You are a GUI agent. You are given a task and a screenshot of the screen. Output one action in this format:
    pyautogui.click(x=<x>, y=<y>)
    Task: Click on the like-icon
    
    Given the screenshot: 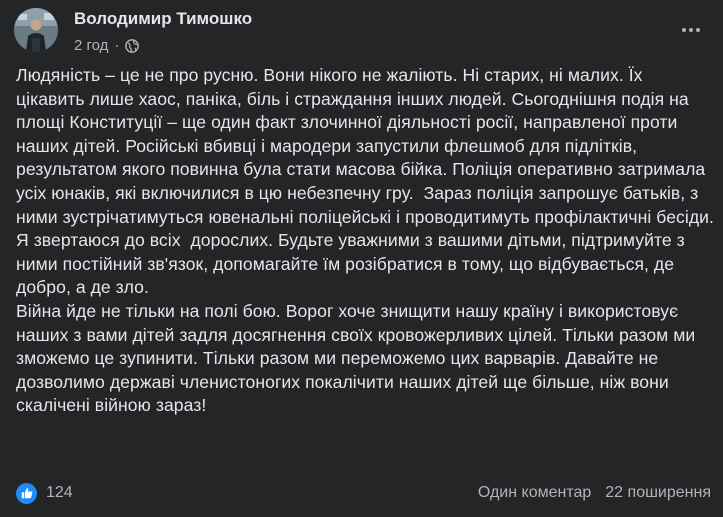 What is the action you would take?
    pyautogui.click(x=26, y=493)
    